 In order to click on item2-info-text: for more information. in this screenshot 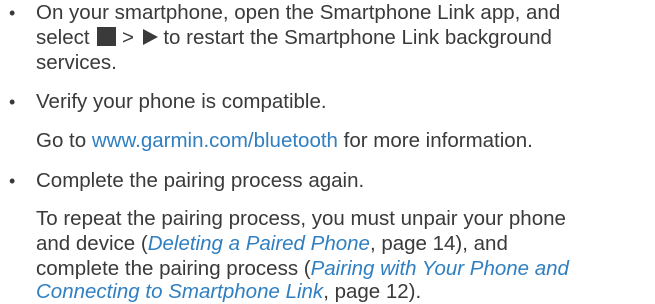, I will do `click(435, 140)`.